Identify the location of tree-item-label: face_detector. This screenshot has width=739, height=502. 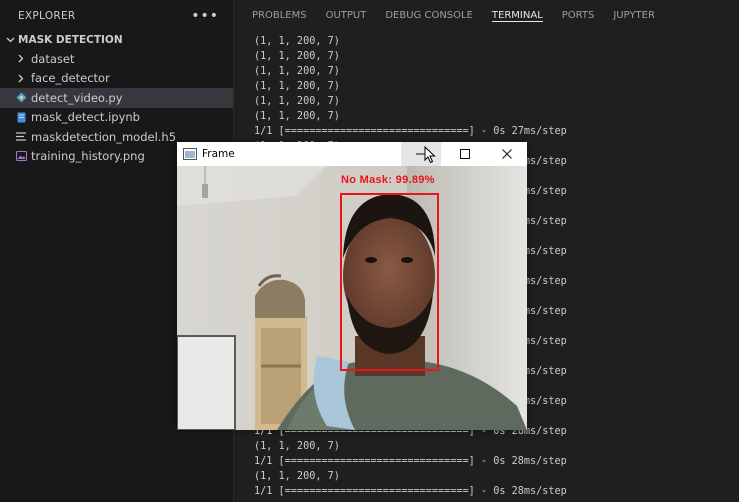
(70, 78).